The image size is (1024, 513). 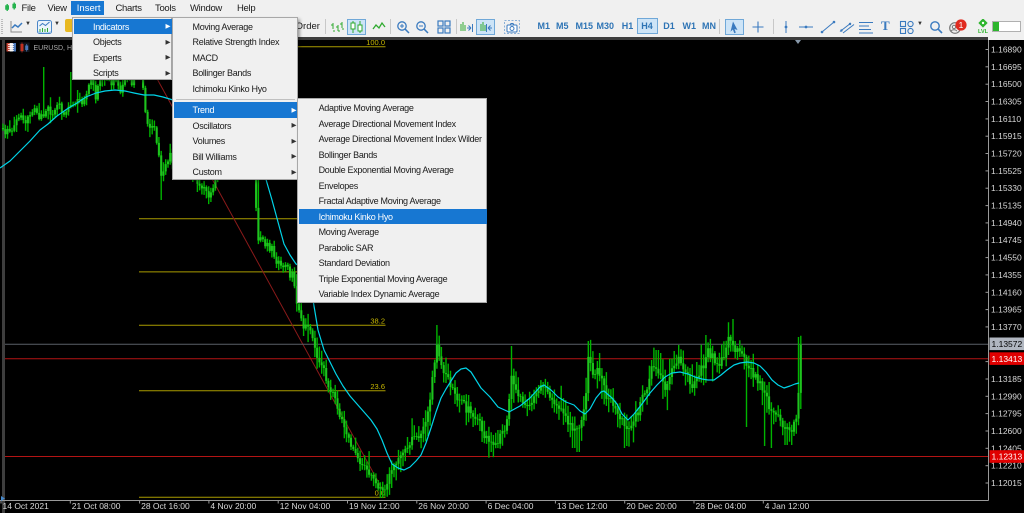 I want to click on svg-text: 1, so click(x=961, y=25).